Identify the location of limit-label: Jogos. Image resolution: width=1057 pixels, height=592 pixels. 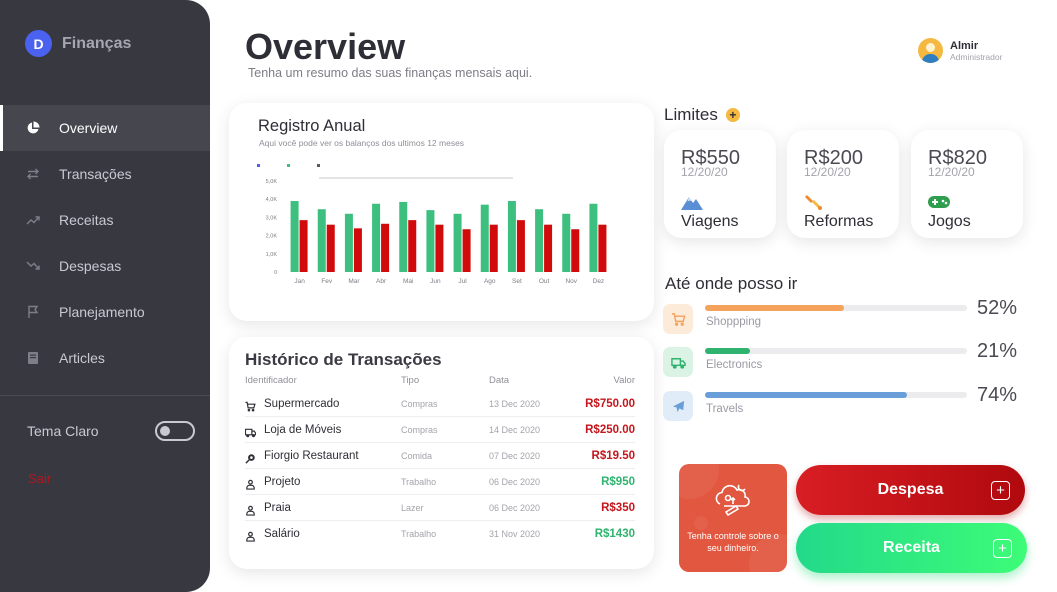
(949, 221).